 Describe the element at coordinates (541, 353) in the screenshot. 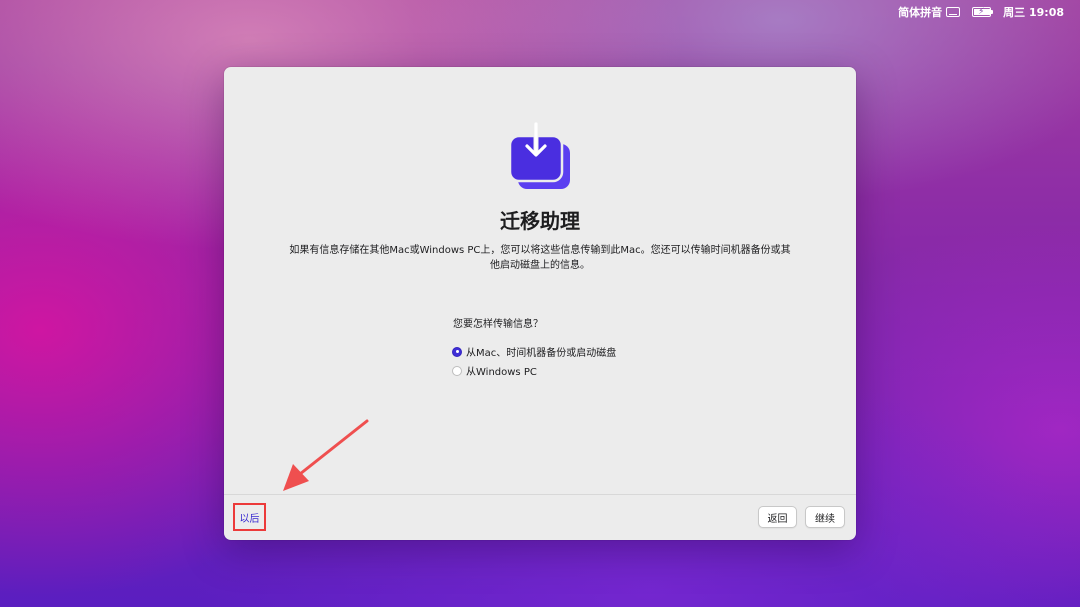

I see `option-label: 从Mac、时间机器备份或启动磁盘` at that location.